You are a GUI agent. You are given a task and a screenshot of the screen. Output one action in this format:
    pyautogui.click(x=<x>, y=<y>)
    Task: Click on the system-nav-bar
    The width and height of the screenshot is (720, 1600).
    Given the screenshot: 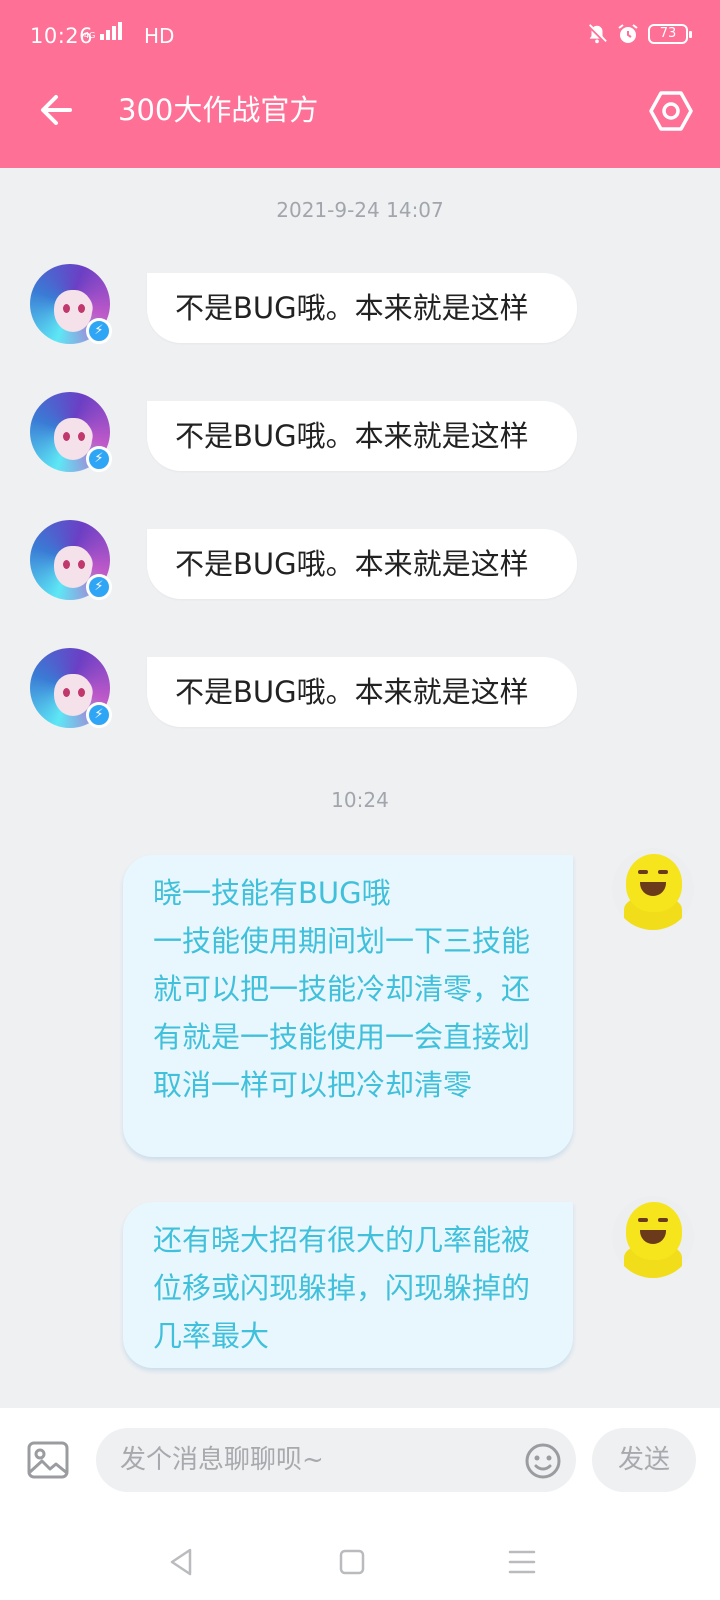 What is the action you would take?
    pyautogui.click(x=360, y=1560)
    